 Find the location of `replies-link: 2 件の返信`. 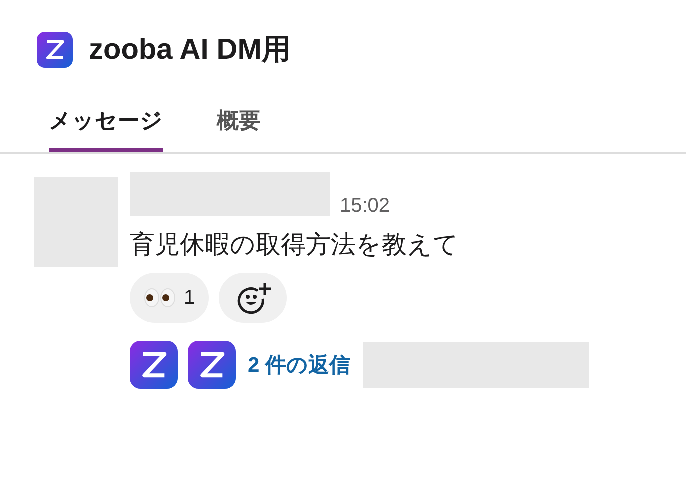

replies-link: 2 件の返信 is located at coordinates (299, 365).